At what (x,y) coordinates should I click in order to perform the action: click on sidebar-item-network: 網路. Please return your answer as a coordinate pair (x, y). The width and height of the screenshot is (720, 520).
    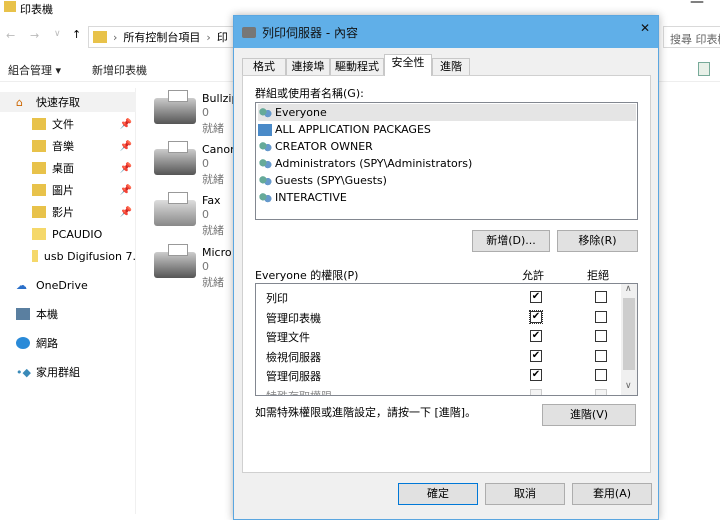
    Looking at the image, I should click on (68, 343).